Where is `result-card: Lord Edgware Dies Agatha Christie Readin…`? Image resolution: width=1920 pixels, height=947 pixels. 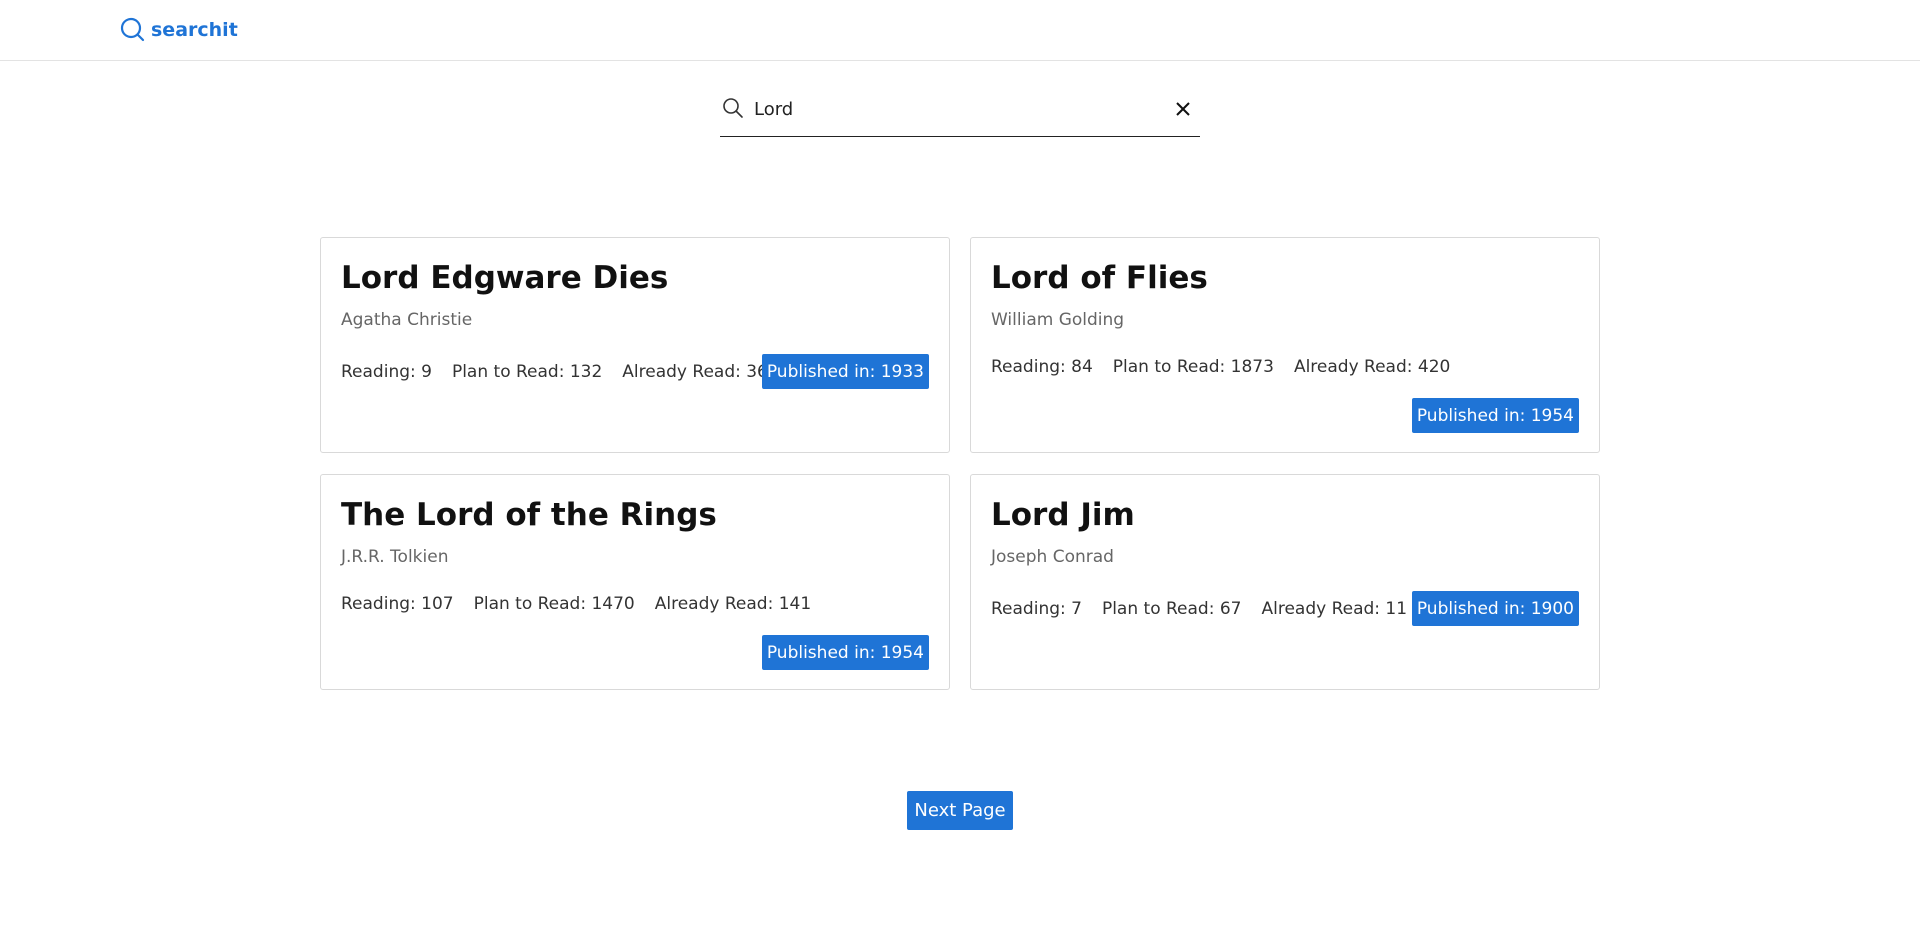 result-card: Lord Edgware Dies Agatha Christie Readin… is located at coordinates (635, 345).